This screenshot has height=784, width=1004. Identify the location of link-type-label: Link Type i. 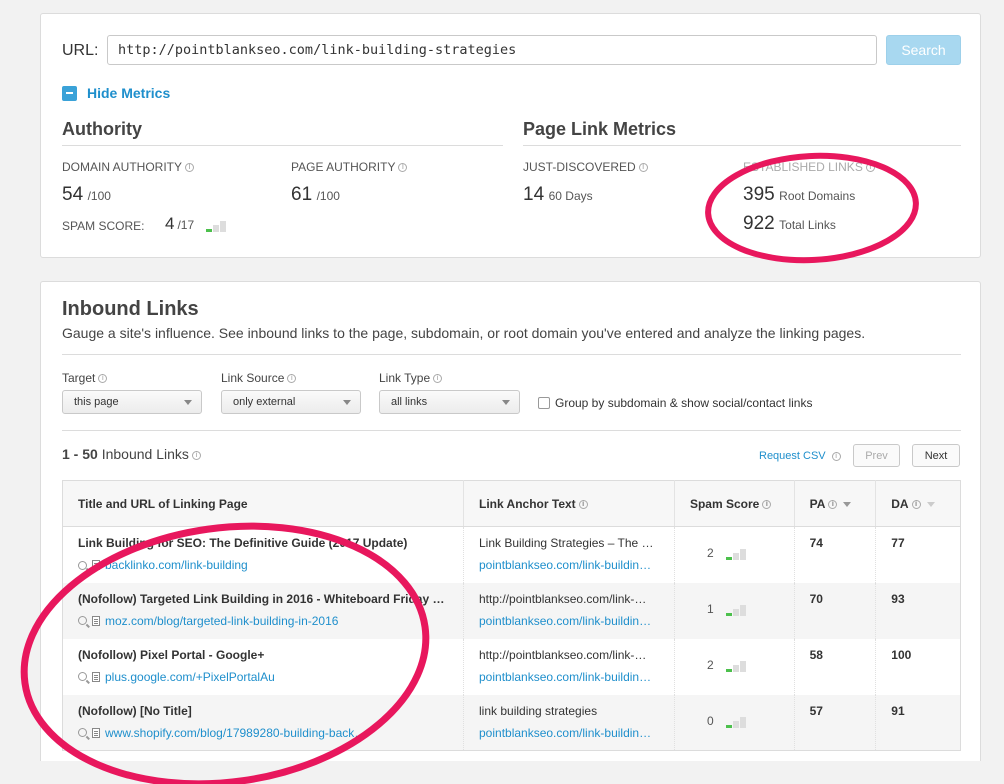
(411, 378).